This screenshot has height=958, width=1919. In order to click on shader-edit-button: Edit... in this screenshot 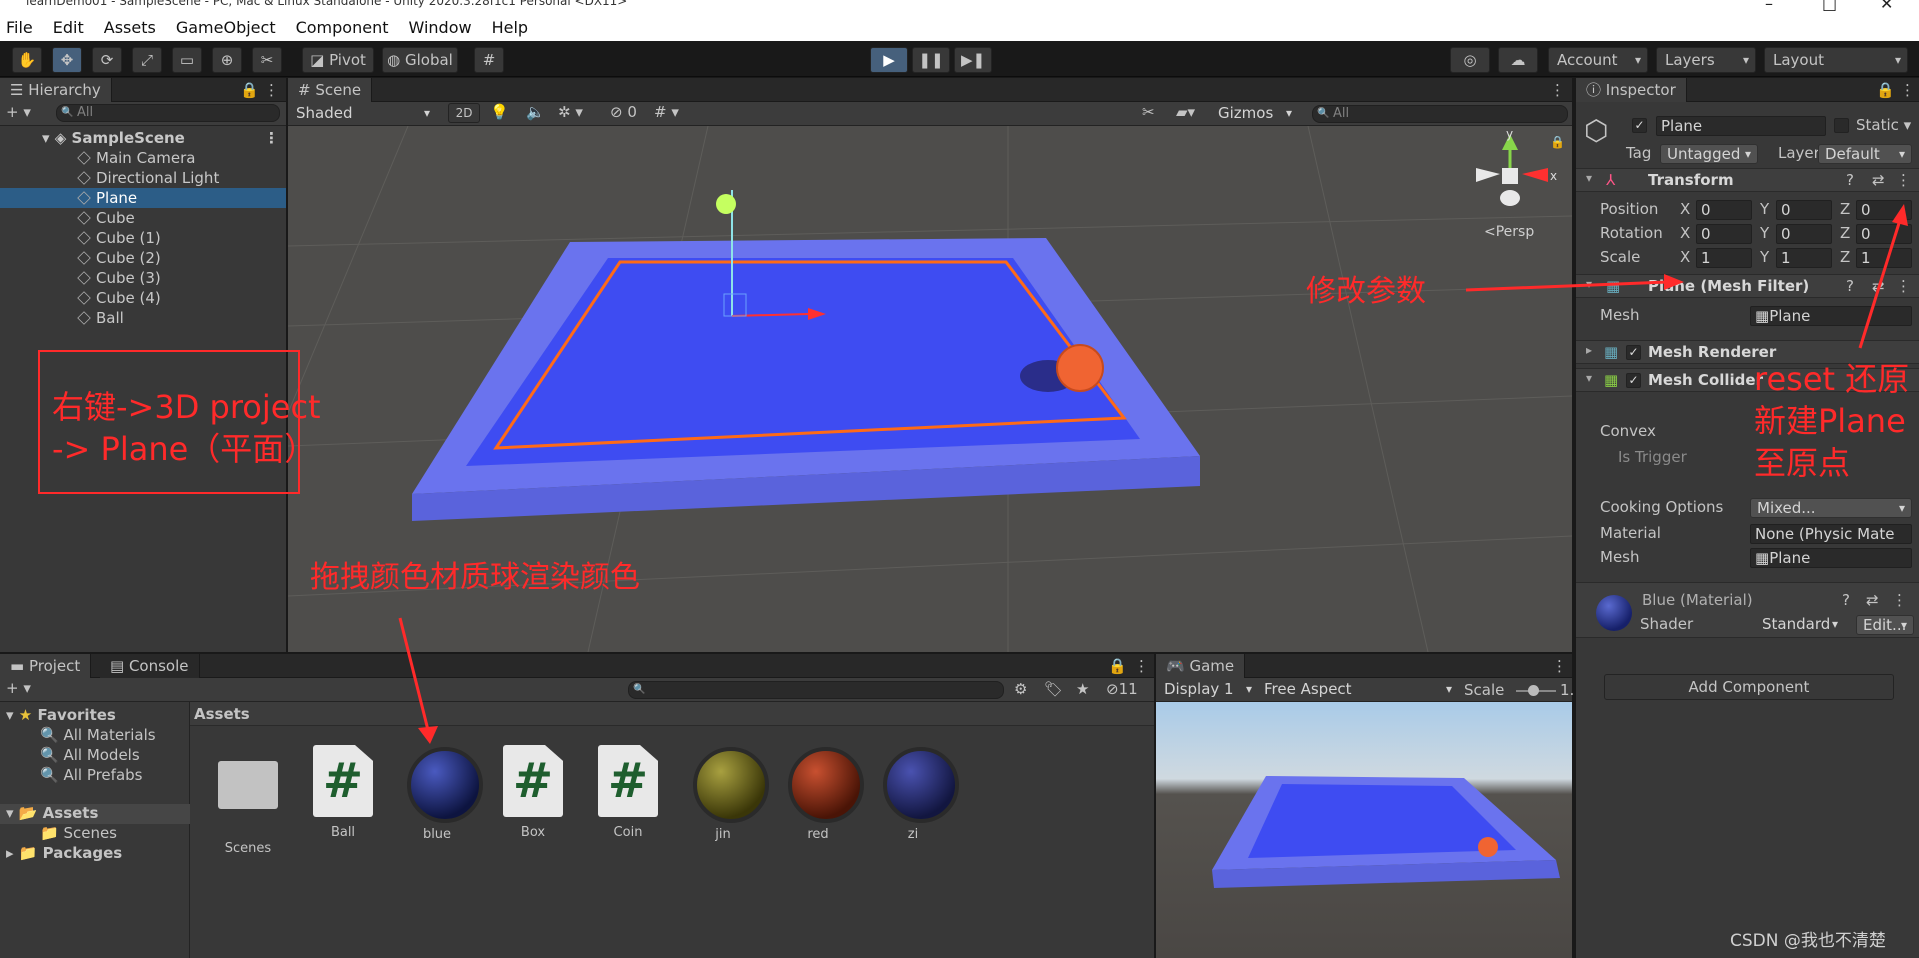, I will do `click(1885, 625)`.